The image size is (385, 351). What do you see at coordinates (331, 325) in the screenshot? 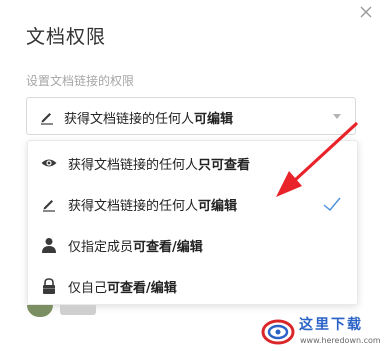
I see `watermark-text: 这里下载` at bounding box center [331, 325].